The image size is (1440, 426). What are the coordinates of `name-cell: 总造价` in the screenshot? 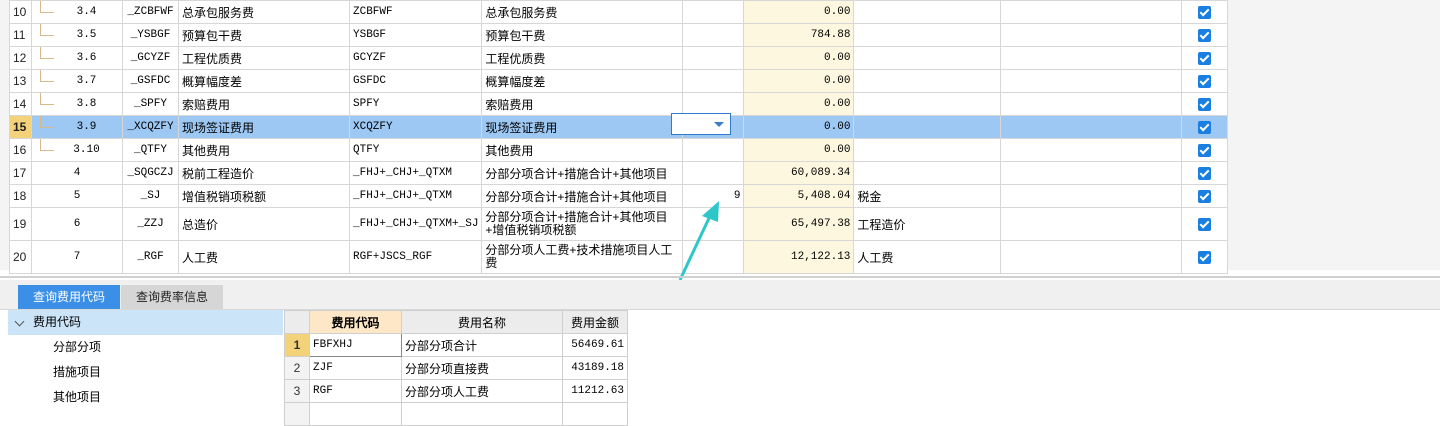 It's located at (264, 224).